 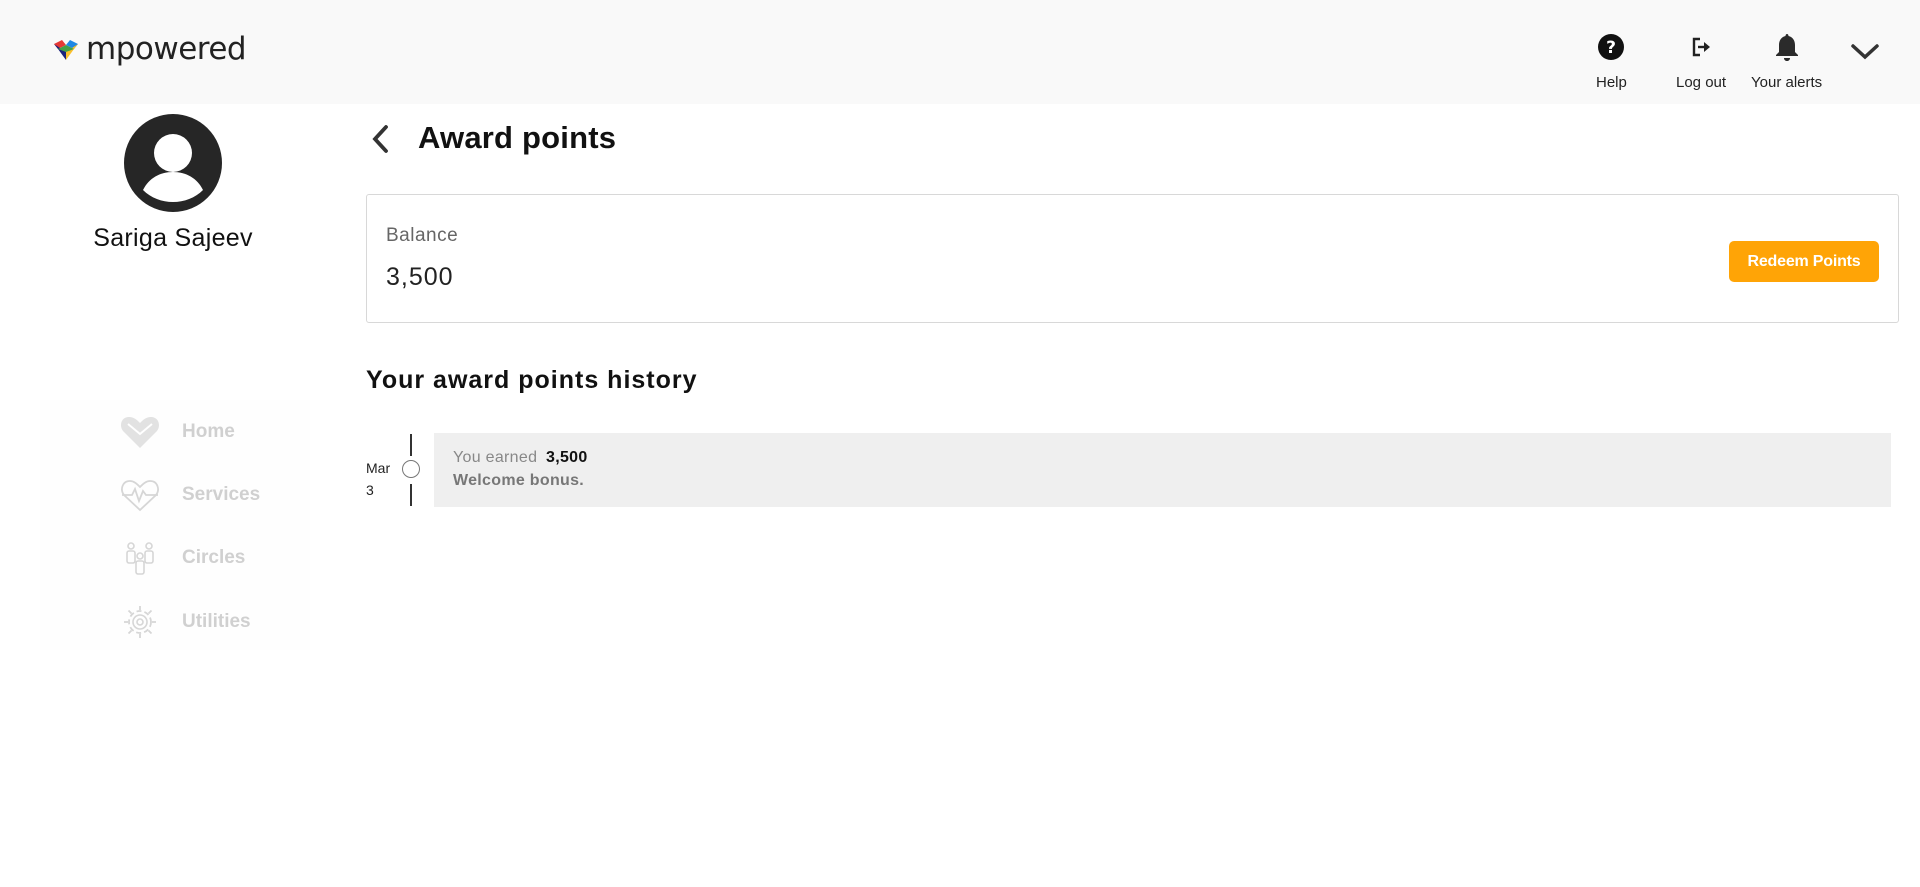 I want to click on timeline-dot, so click(x=411, y=469).